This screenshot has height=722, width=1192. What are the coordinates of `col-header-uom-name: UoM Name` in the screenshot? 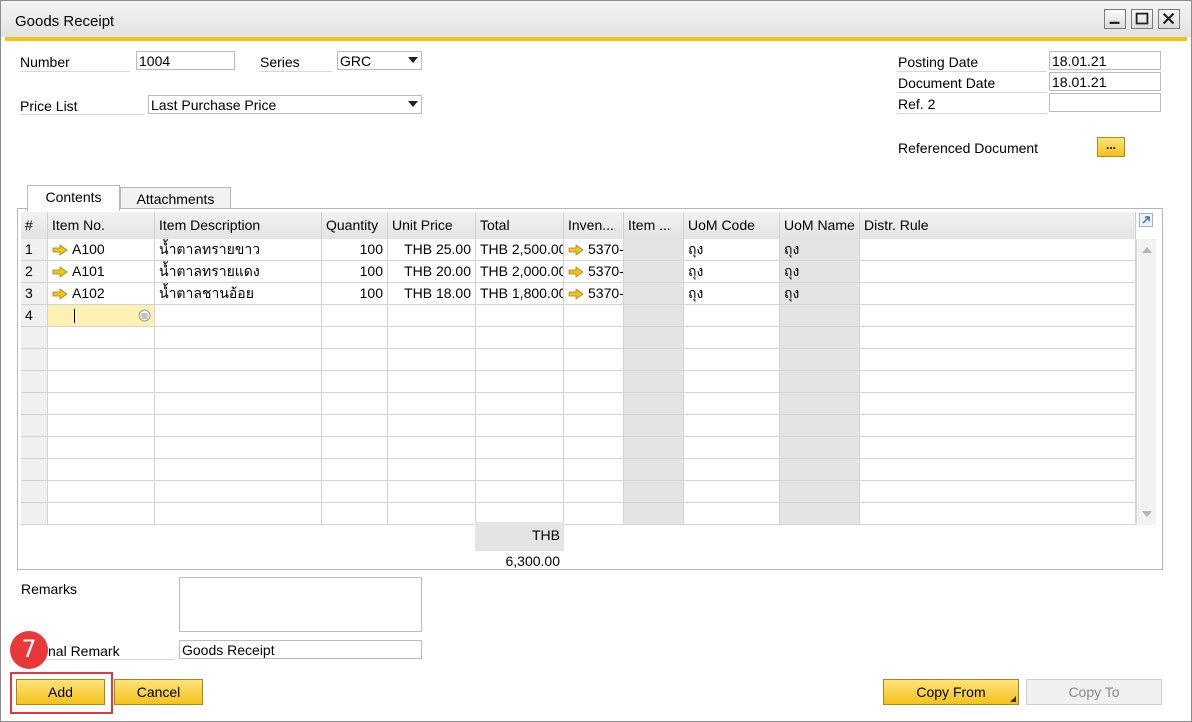 It's located at (820, 225).